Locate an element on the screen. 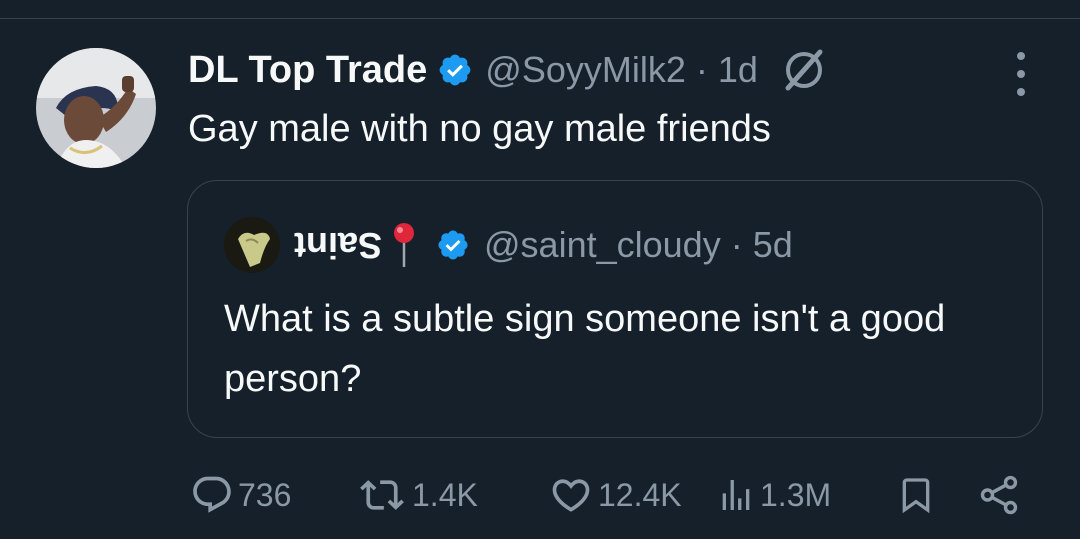 The image size is (1080, 539). quoted-tweet-timestamp: 5d is located at coordinates (773, 245).